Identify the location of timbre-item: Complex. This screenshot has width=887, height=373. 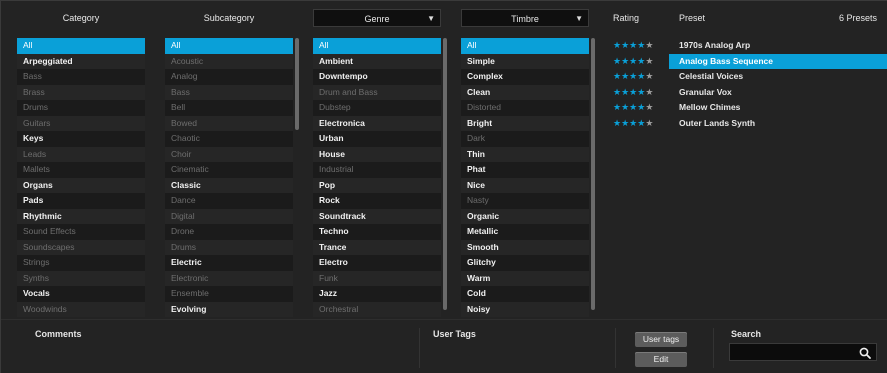
(525, 77).